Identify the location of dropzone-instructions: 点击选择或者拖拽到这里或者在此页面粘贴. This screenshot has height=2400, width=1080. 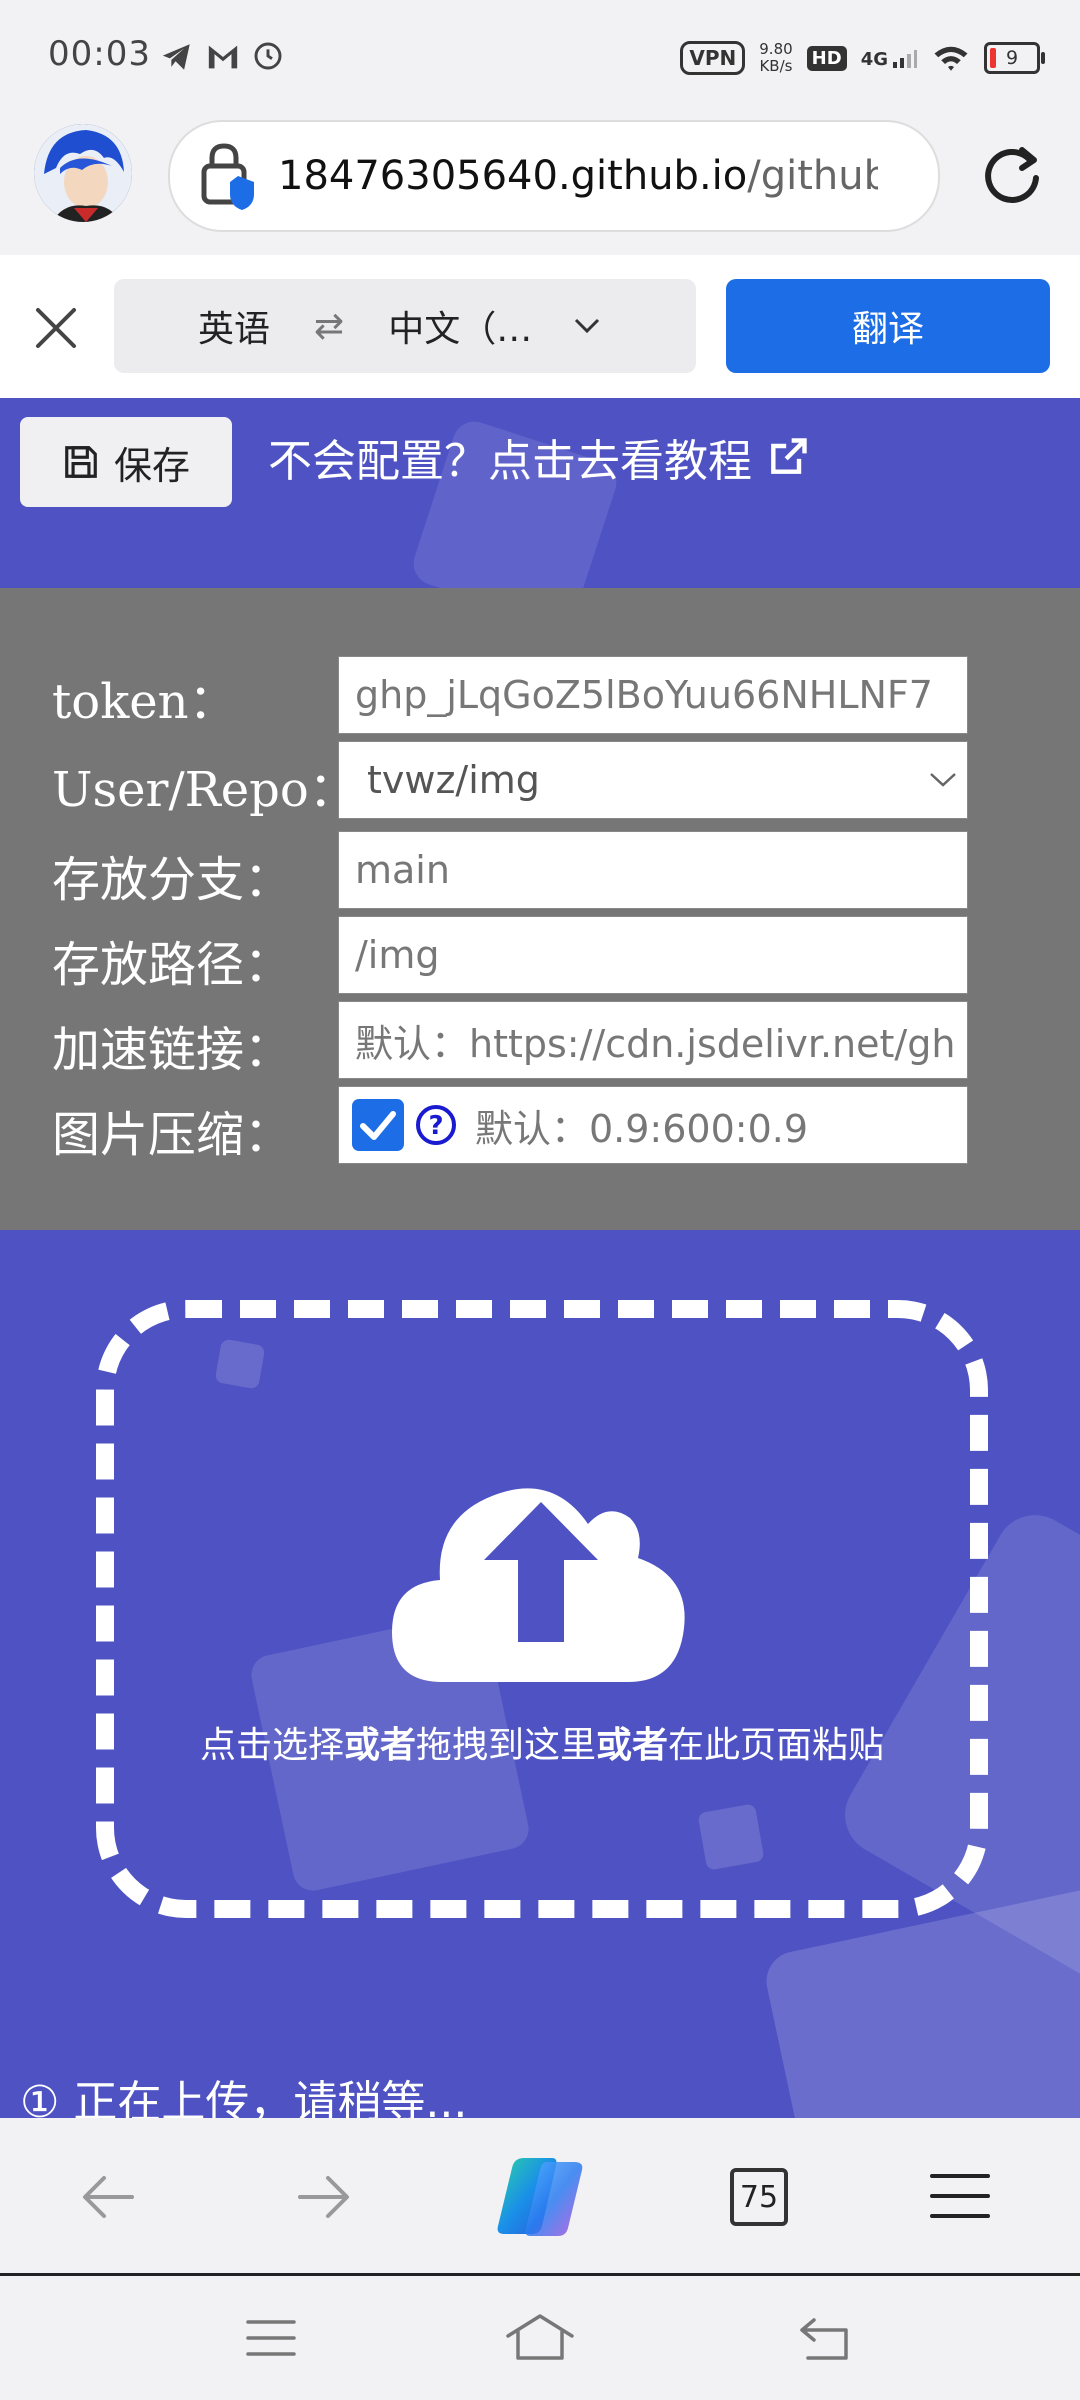
(542, 1742).